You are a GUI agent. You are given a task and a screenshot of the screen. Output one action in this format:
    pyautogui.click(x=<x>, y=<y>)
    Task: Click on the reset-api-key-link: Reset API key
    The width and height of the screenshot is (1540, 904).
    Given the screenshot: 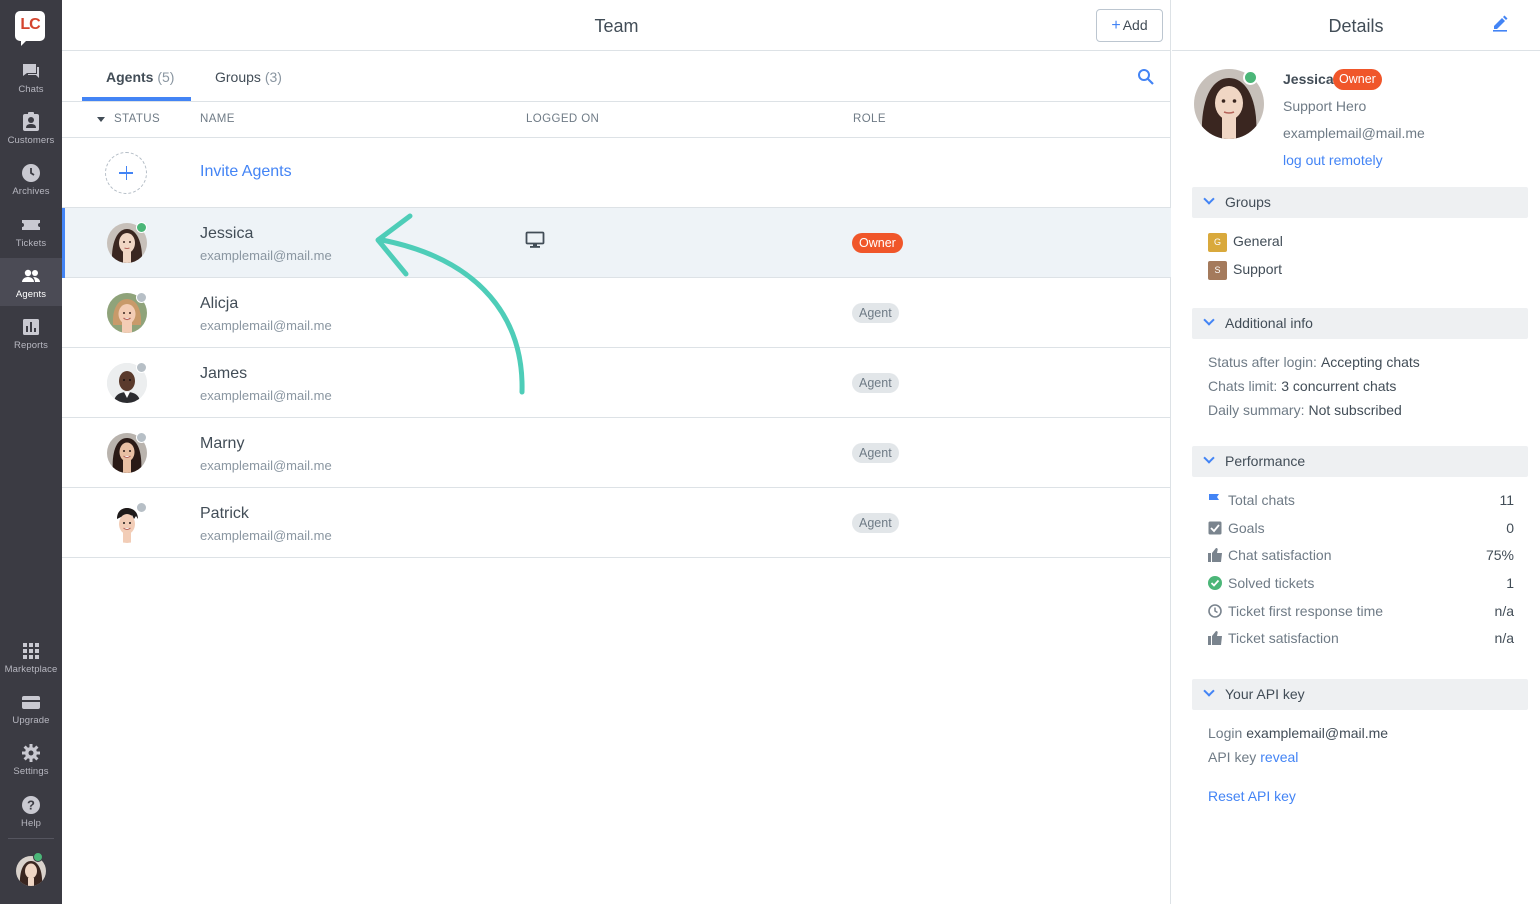 What is the action you would take?
    pyautogui.click(x=1252, y=796)
    